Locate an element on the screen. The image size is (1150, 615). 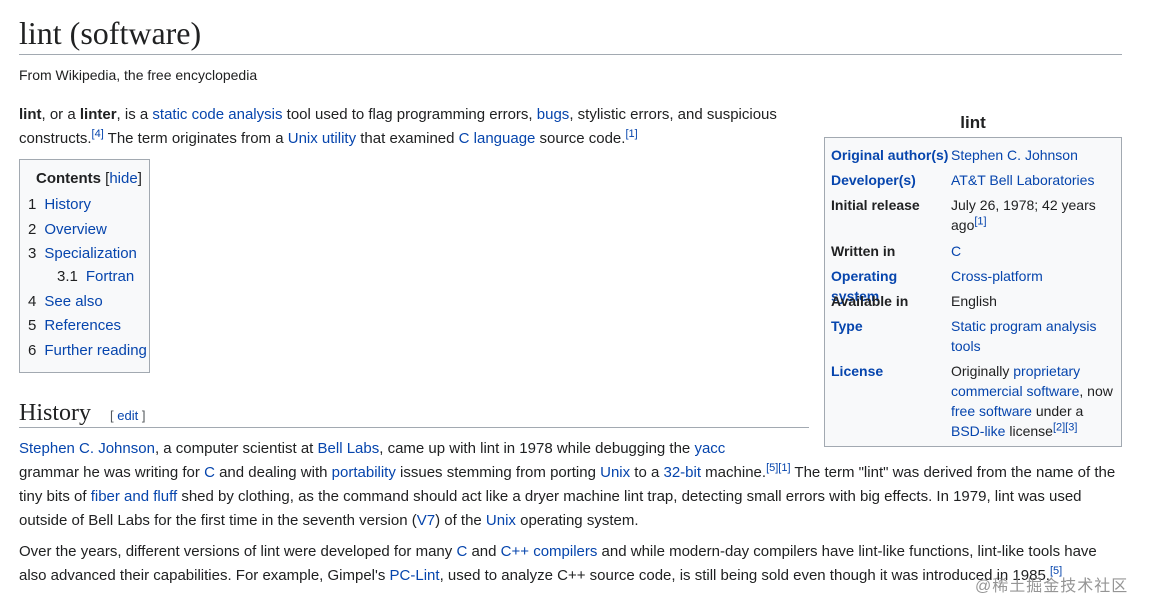
infobox-value: Cross-platform is located at coordinates (1034, 276).